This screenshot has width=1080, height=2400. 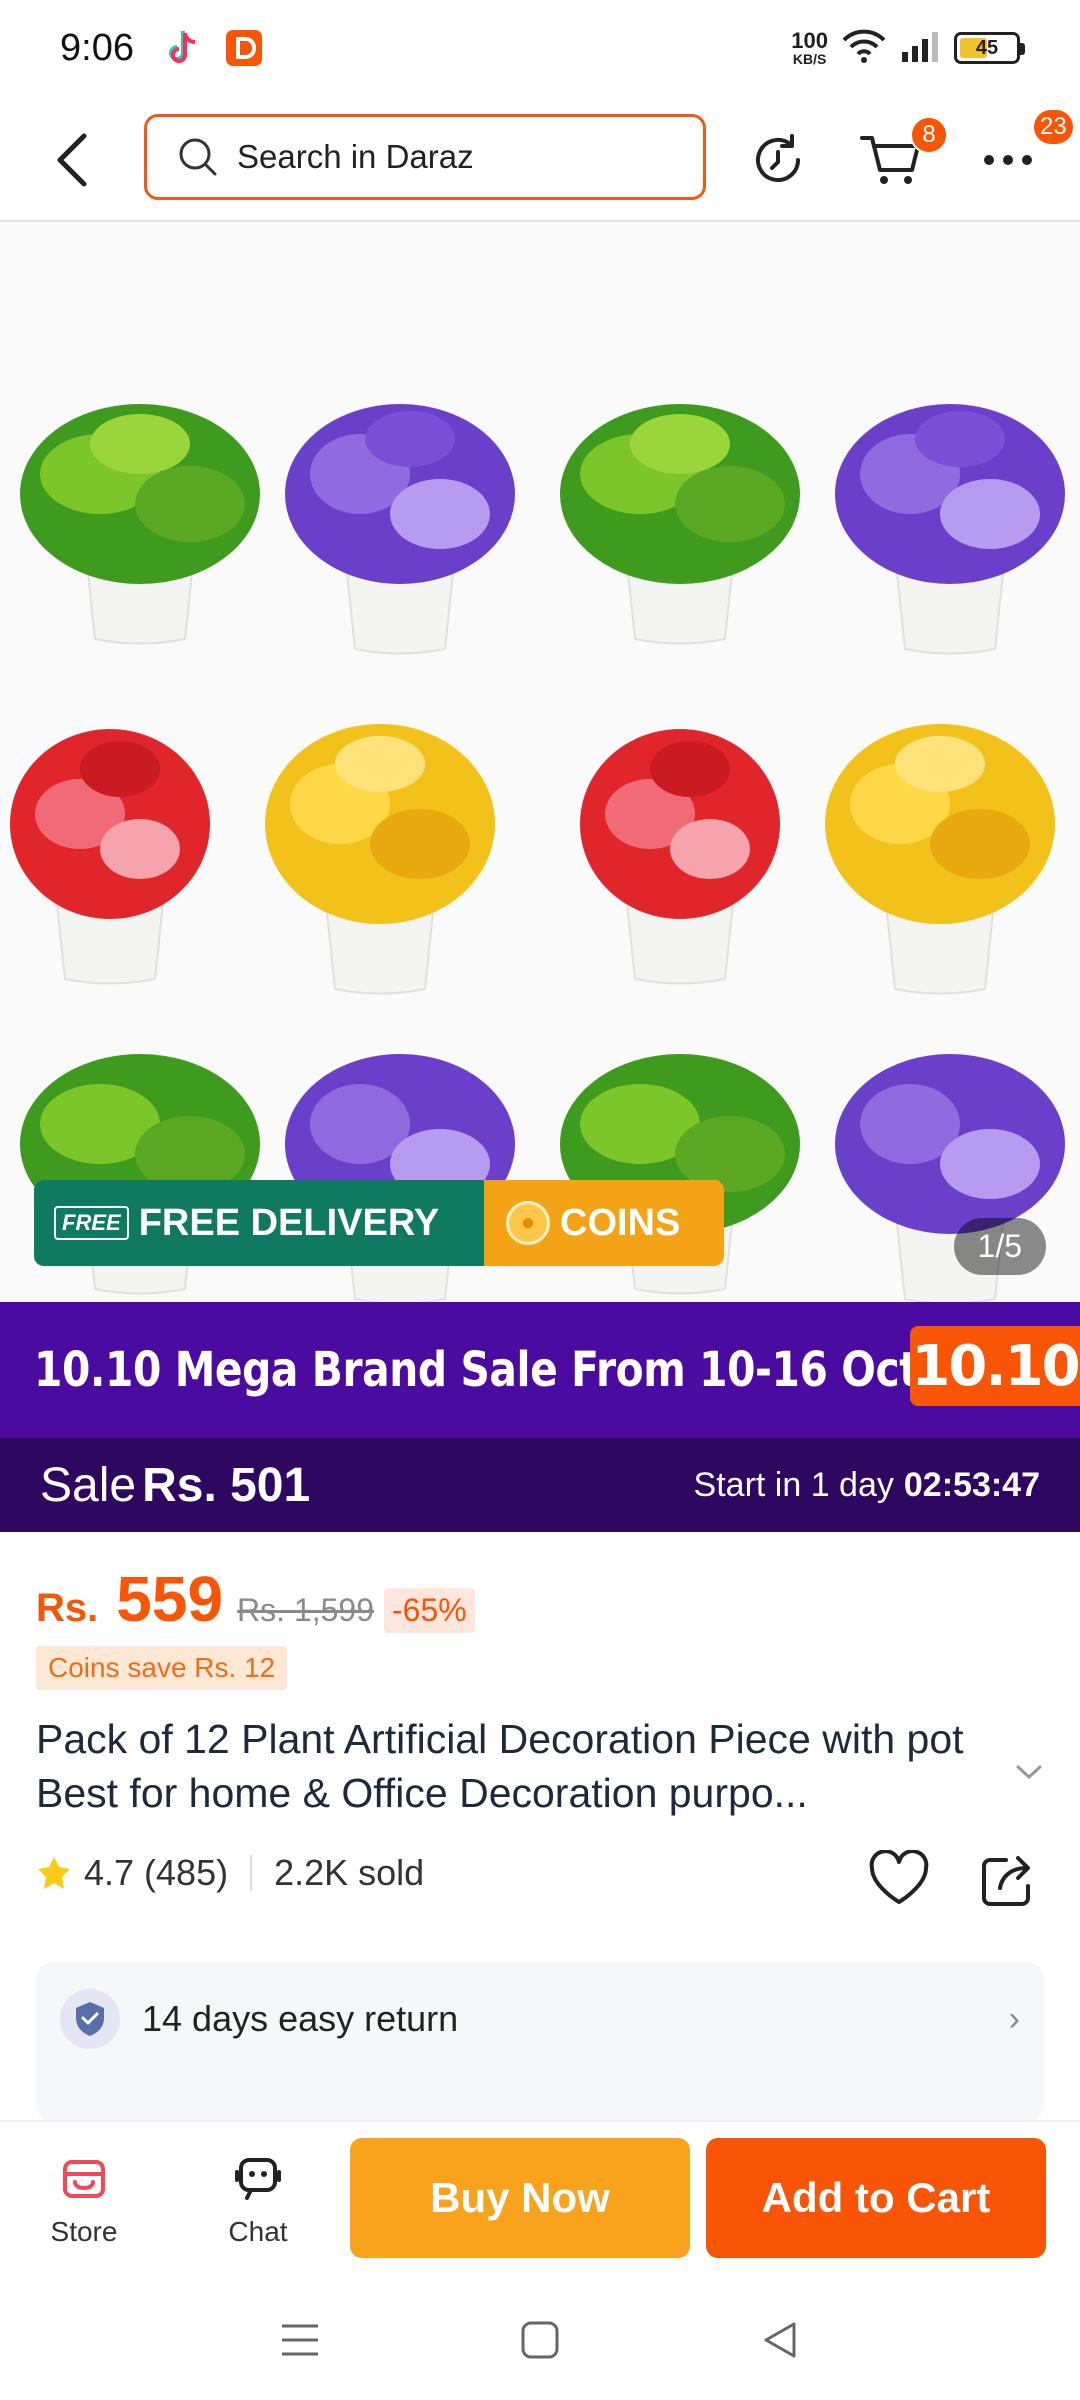 I want to click on sale-countdown: 02:53:47, so click(x=971, y=1484).